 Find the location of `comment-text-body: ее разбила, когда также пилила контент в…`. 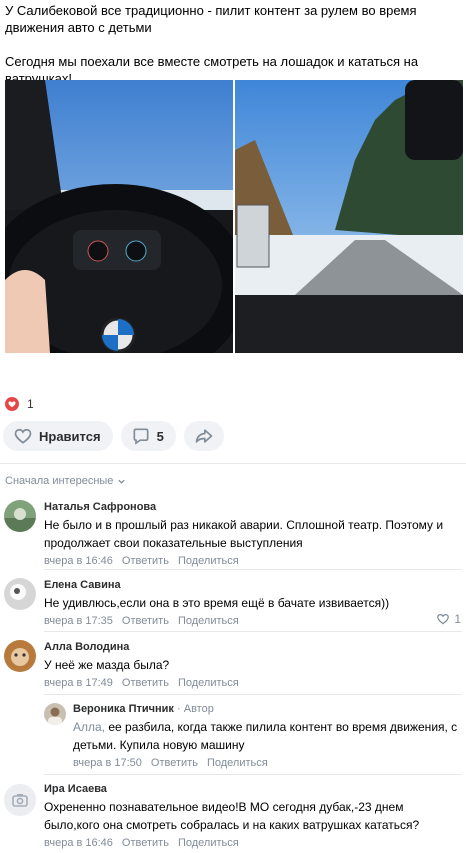

comment-text-body: ее разбила, когда также пилила контент в… is located at coordinates (265, 736).